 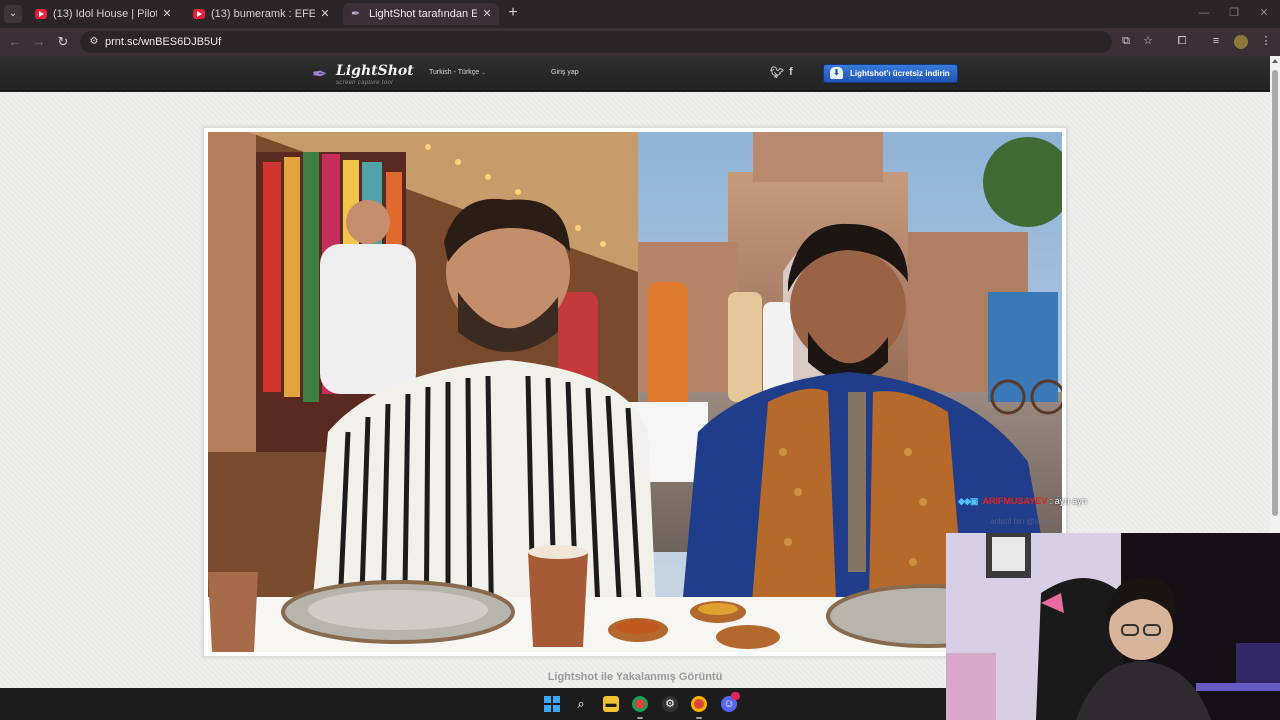 I want to click on taskbar: ⌕ ▬ ⚙ ☺, so click(x=473, y=704).